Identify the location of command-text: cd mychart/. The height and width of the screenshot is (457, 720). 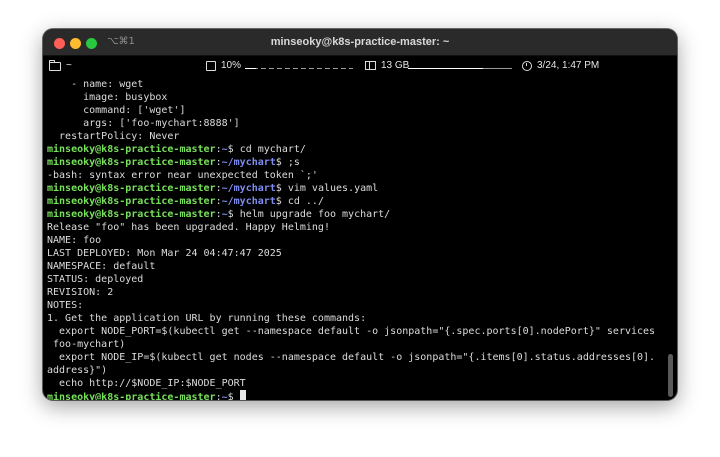
(272, 149).